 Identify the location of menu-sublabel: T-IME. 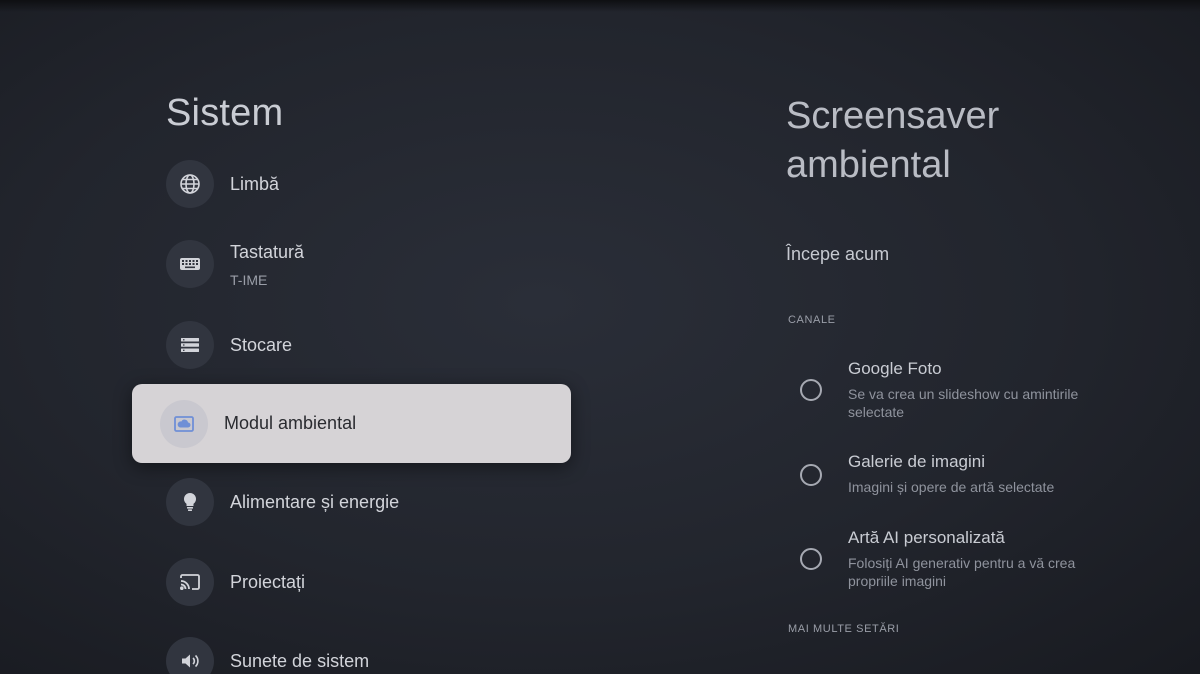
(249, 280).